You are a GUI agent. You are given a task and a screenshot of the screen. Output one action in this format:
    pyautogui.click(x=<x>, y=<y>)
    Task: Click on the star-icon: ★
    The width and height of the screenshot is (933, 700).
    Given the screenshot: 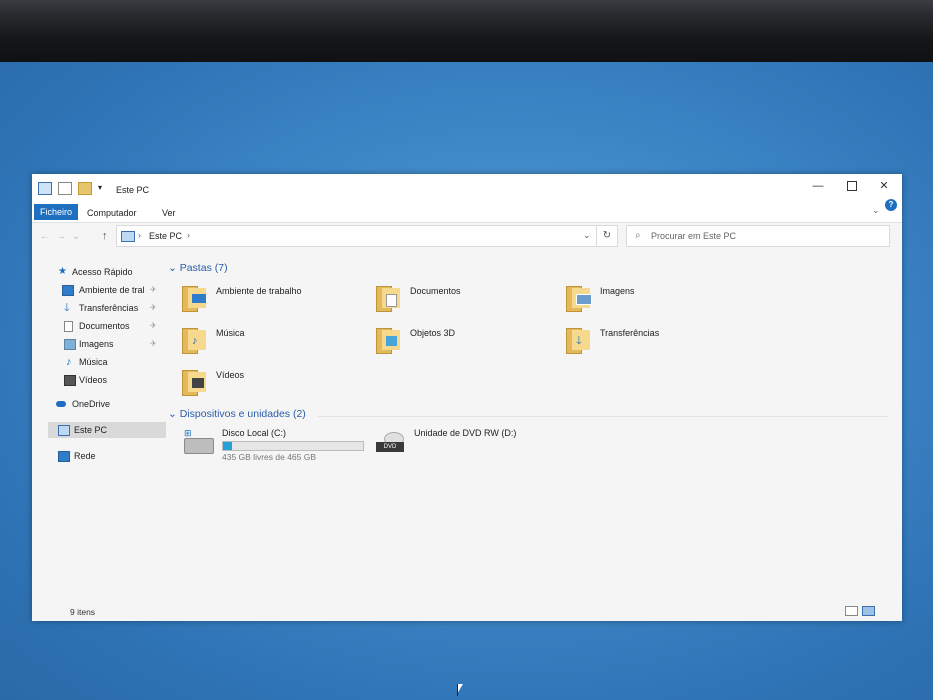 What is the action you would take?
    pyautogui.click(x=62, y=271)
    